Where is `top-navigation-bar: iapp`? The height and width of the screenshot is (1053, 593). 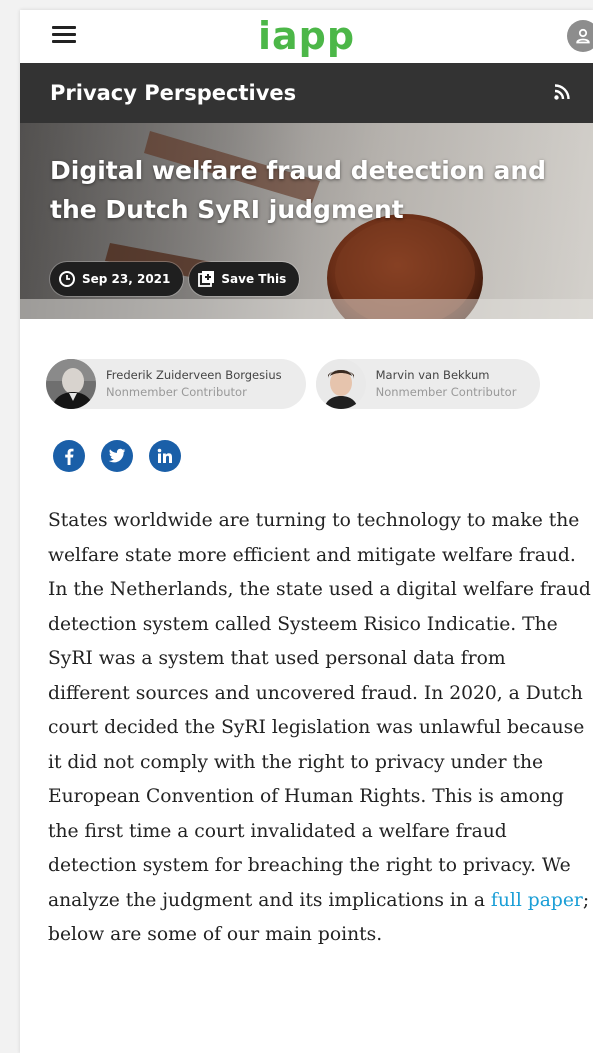
top-navigation-bar: iapp is located at coordinates (306, 36).